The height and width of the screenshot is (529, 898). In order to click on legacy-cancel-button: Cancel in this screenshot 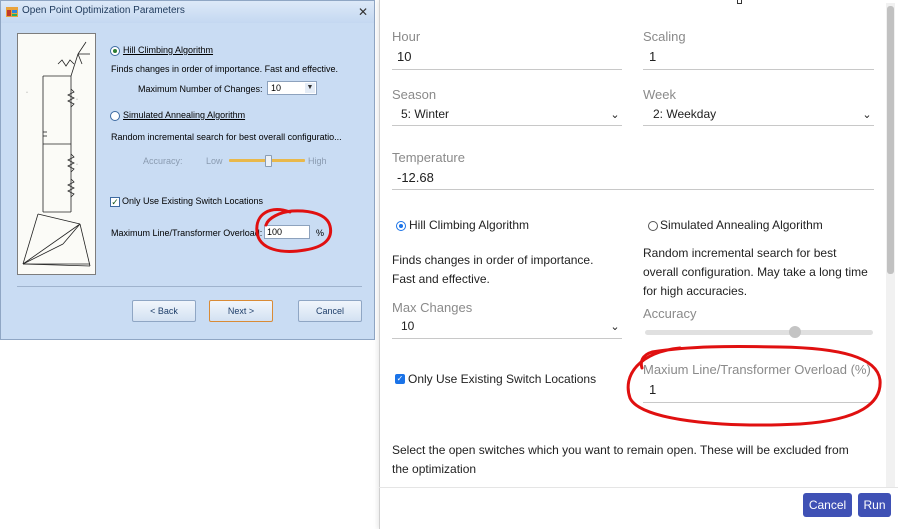, I will do `click(330, 311)`.